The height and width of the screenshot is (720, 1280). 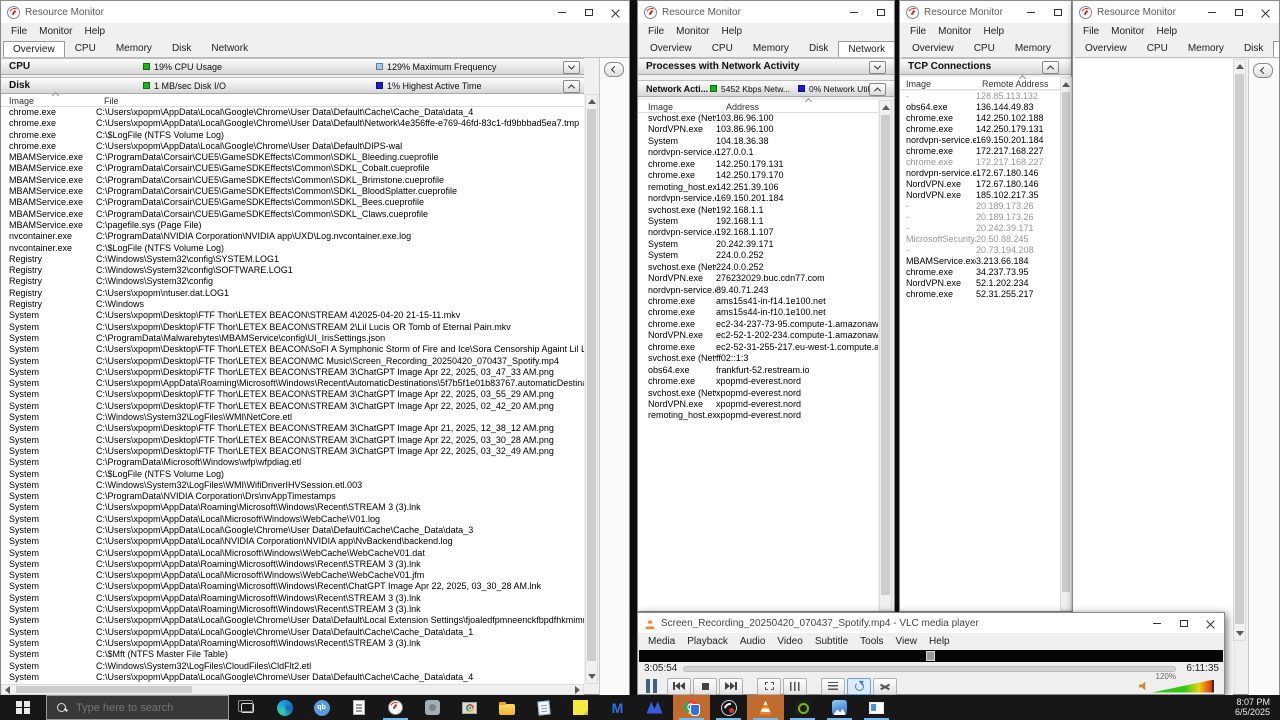 What do you see at coordinates (907, 641) in the screenshot?
I see `menu-item: View` at bounding box center [907, 641].